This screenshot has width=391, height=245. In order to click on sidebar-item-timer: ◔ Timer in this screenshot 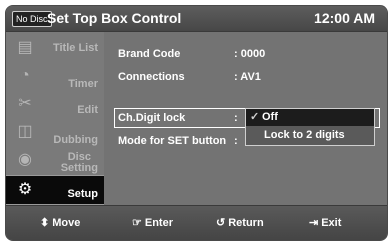, I will do `click(55, 76)`.